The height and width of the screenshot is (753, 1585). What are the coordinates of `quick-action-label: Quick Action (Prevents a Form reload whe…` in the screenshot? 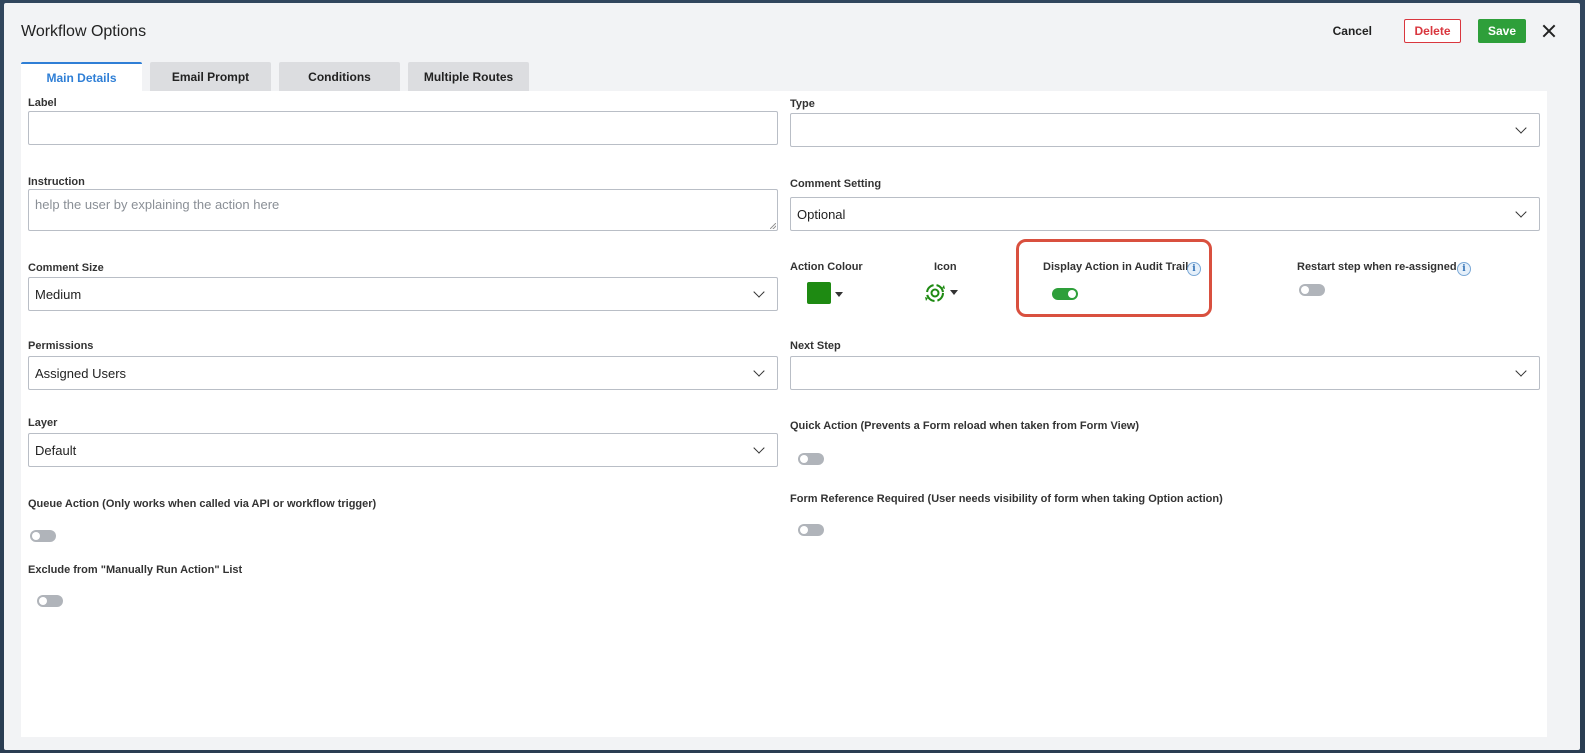 It's located at (965, 426).